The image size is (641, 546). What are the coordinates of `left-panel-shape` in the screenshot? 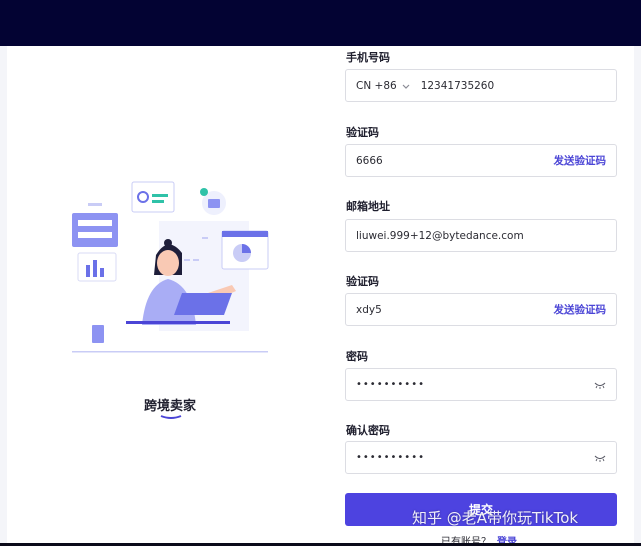 It's located at (95, 230).